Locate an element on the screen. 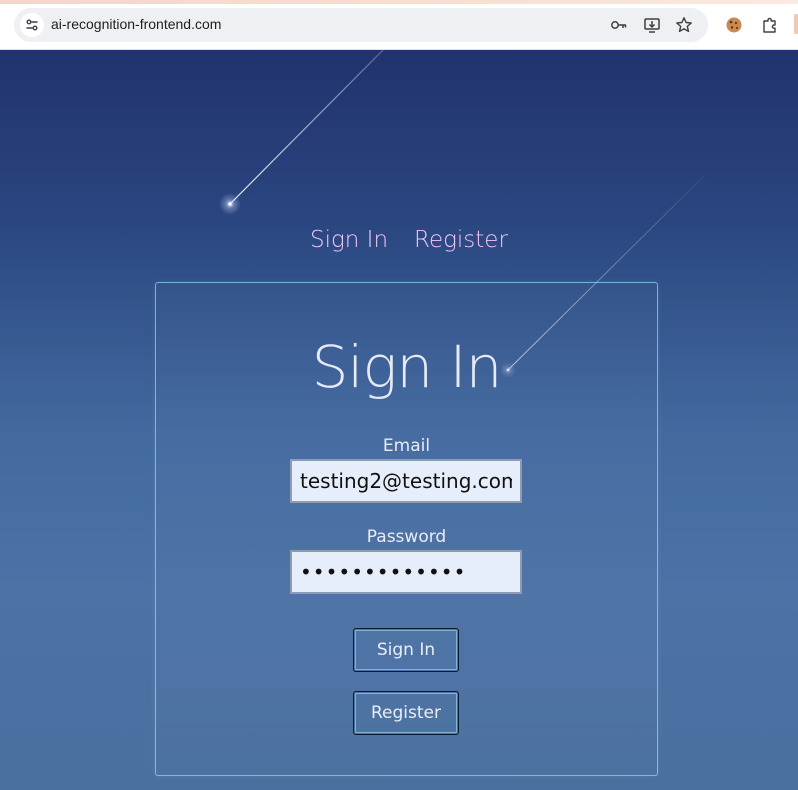 The image size is (798, 790). password-field is located at coordinates (406, 572).